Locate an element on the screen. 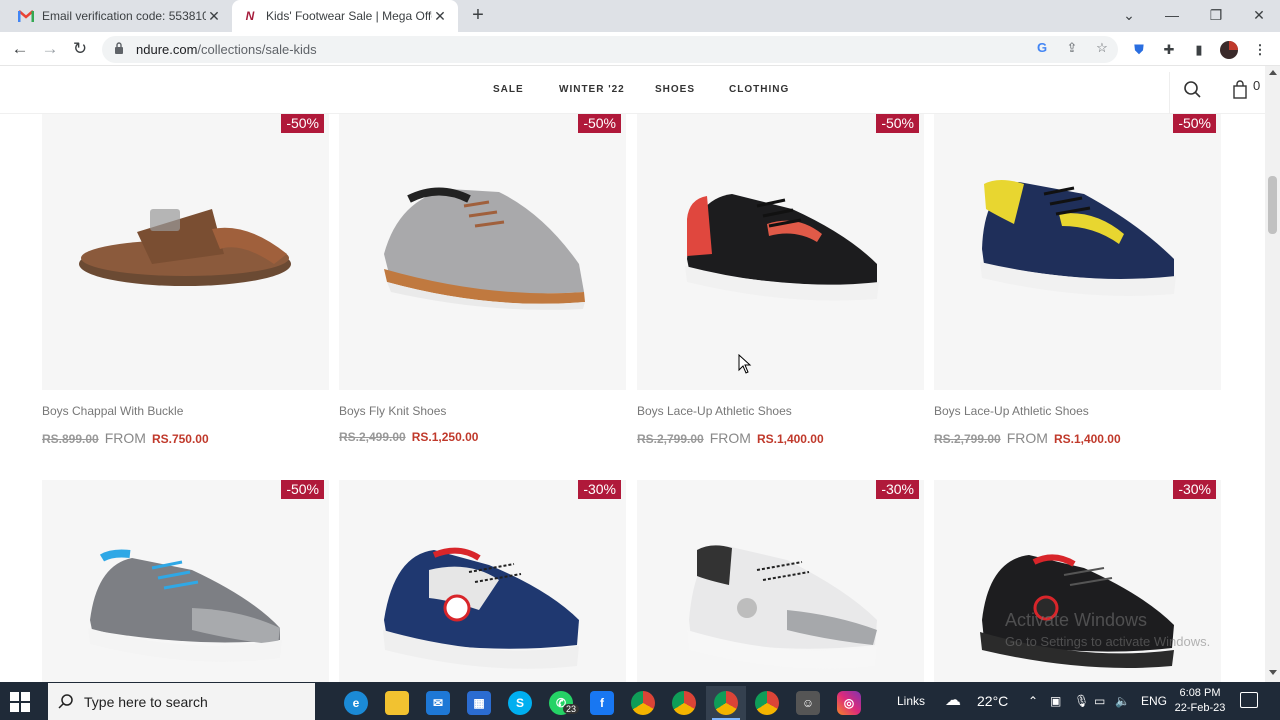 This screenshot has height=720, width=1280. share-icon: ⇪ is located at coordinates (1072, 48).